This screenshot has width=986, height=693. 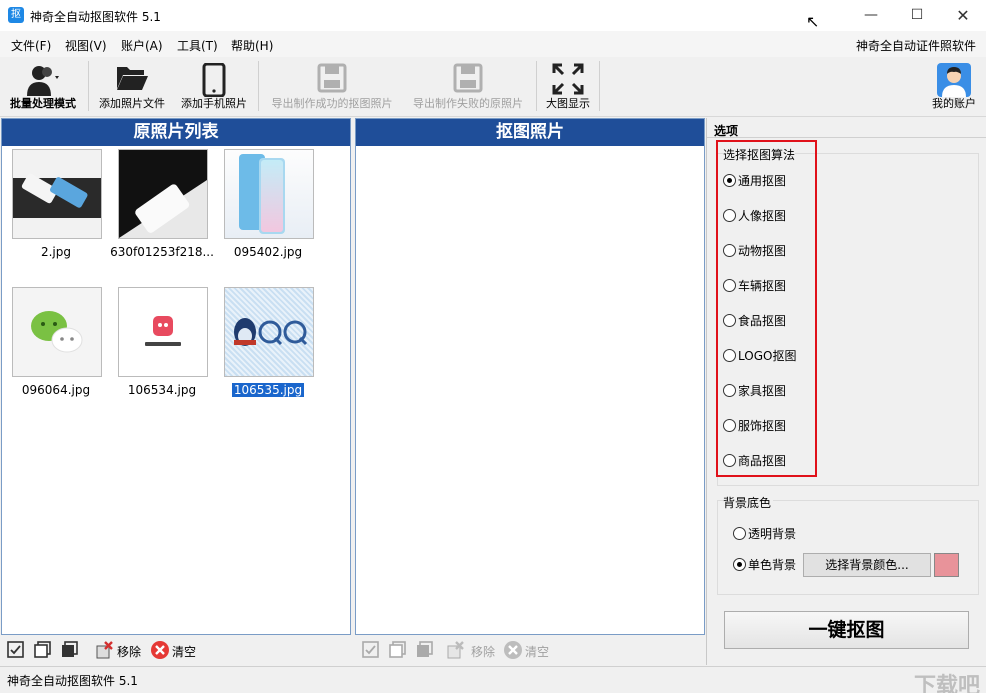 I want to click on export-failed-button: 导出制作失败的原照片, so click(x=468, y=86).